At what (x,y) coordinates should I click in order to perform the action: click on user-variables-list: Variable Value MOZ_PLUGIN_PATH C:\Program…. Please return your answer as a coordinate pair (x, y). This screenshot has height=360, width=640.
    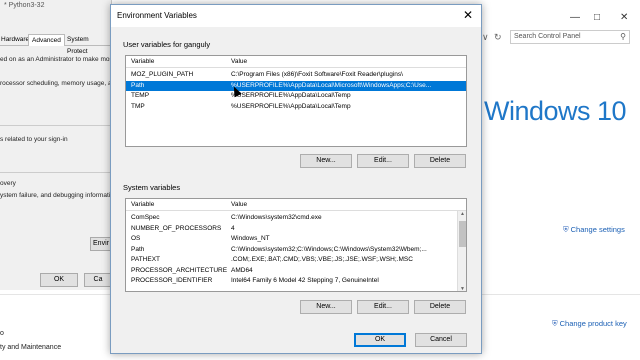
    Looking at the image, I should click on (296, 101).